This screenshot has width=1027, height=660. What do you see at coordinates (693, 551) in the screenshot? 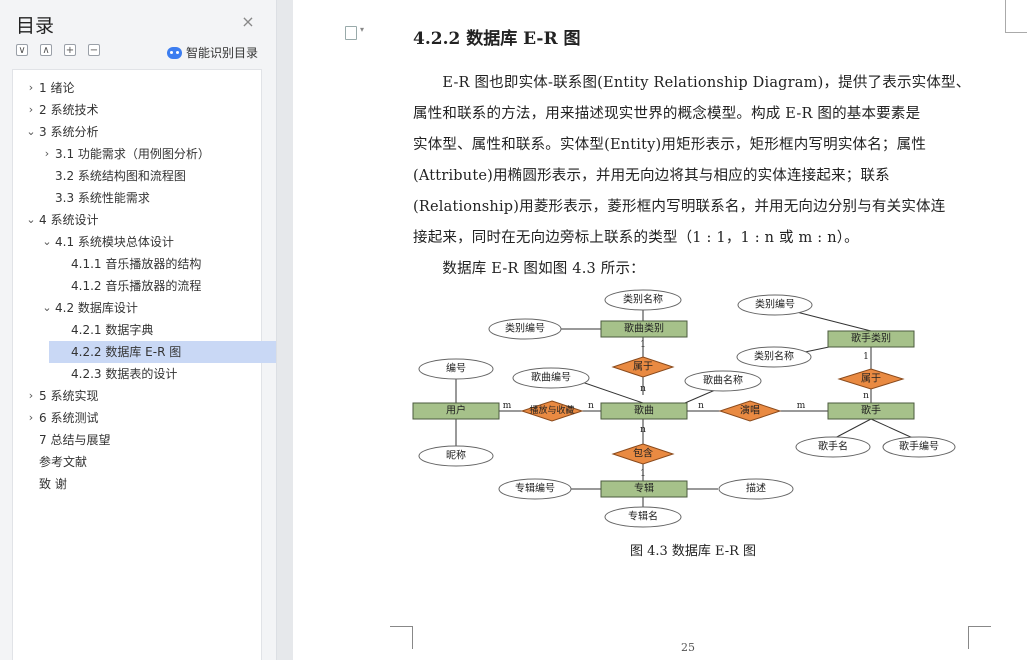
I see `figure-caption: 图 4.3 数据库 E-R 图` at bounding box center [693, 551].